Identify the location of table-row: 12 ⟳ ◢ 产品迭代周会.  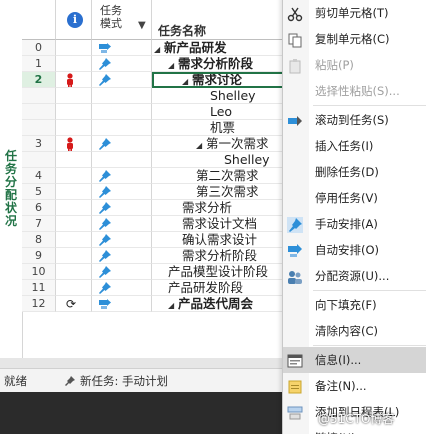
(154, 304).